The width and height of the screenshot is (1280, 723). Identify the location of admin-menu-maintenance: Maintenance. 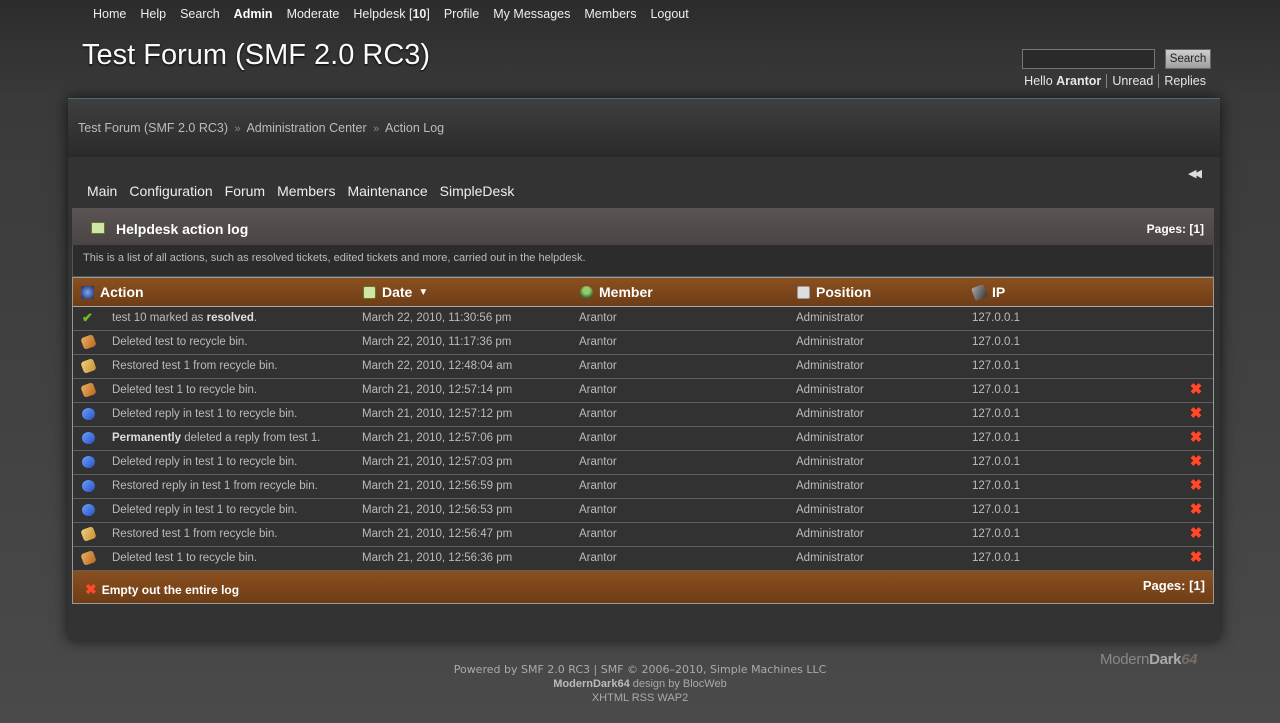
(387, 191).